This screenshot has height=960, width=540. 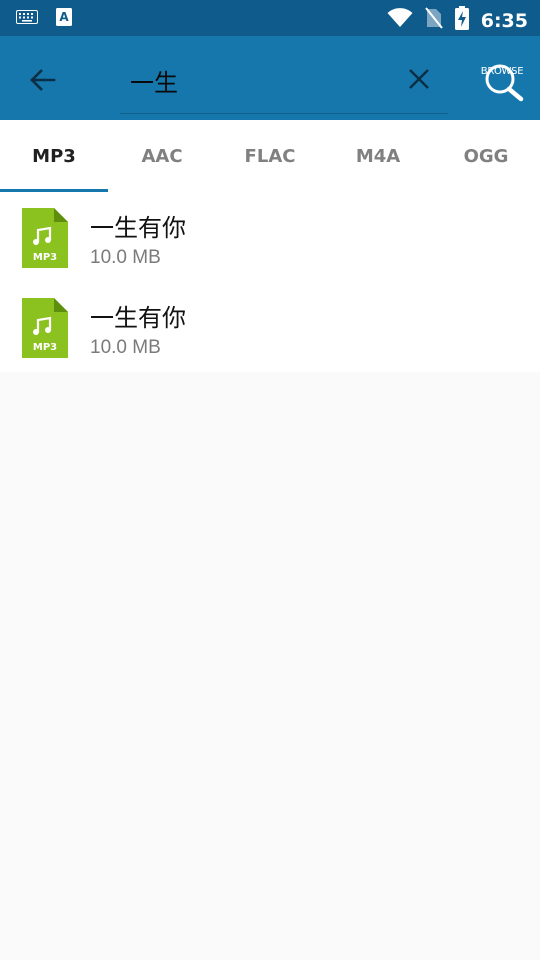 I want to click on search-box, so click(x=284, y=85).